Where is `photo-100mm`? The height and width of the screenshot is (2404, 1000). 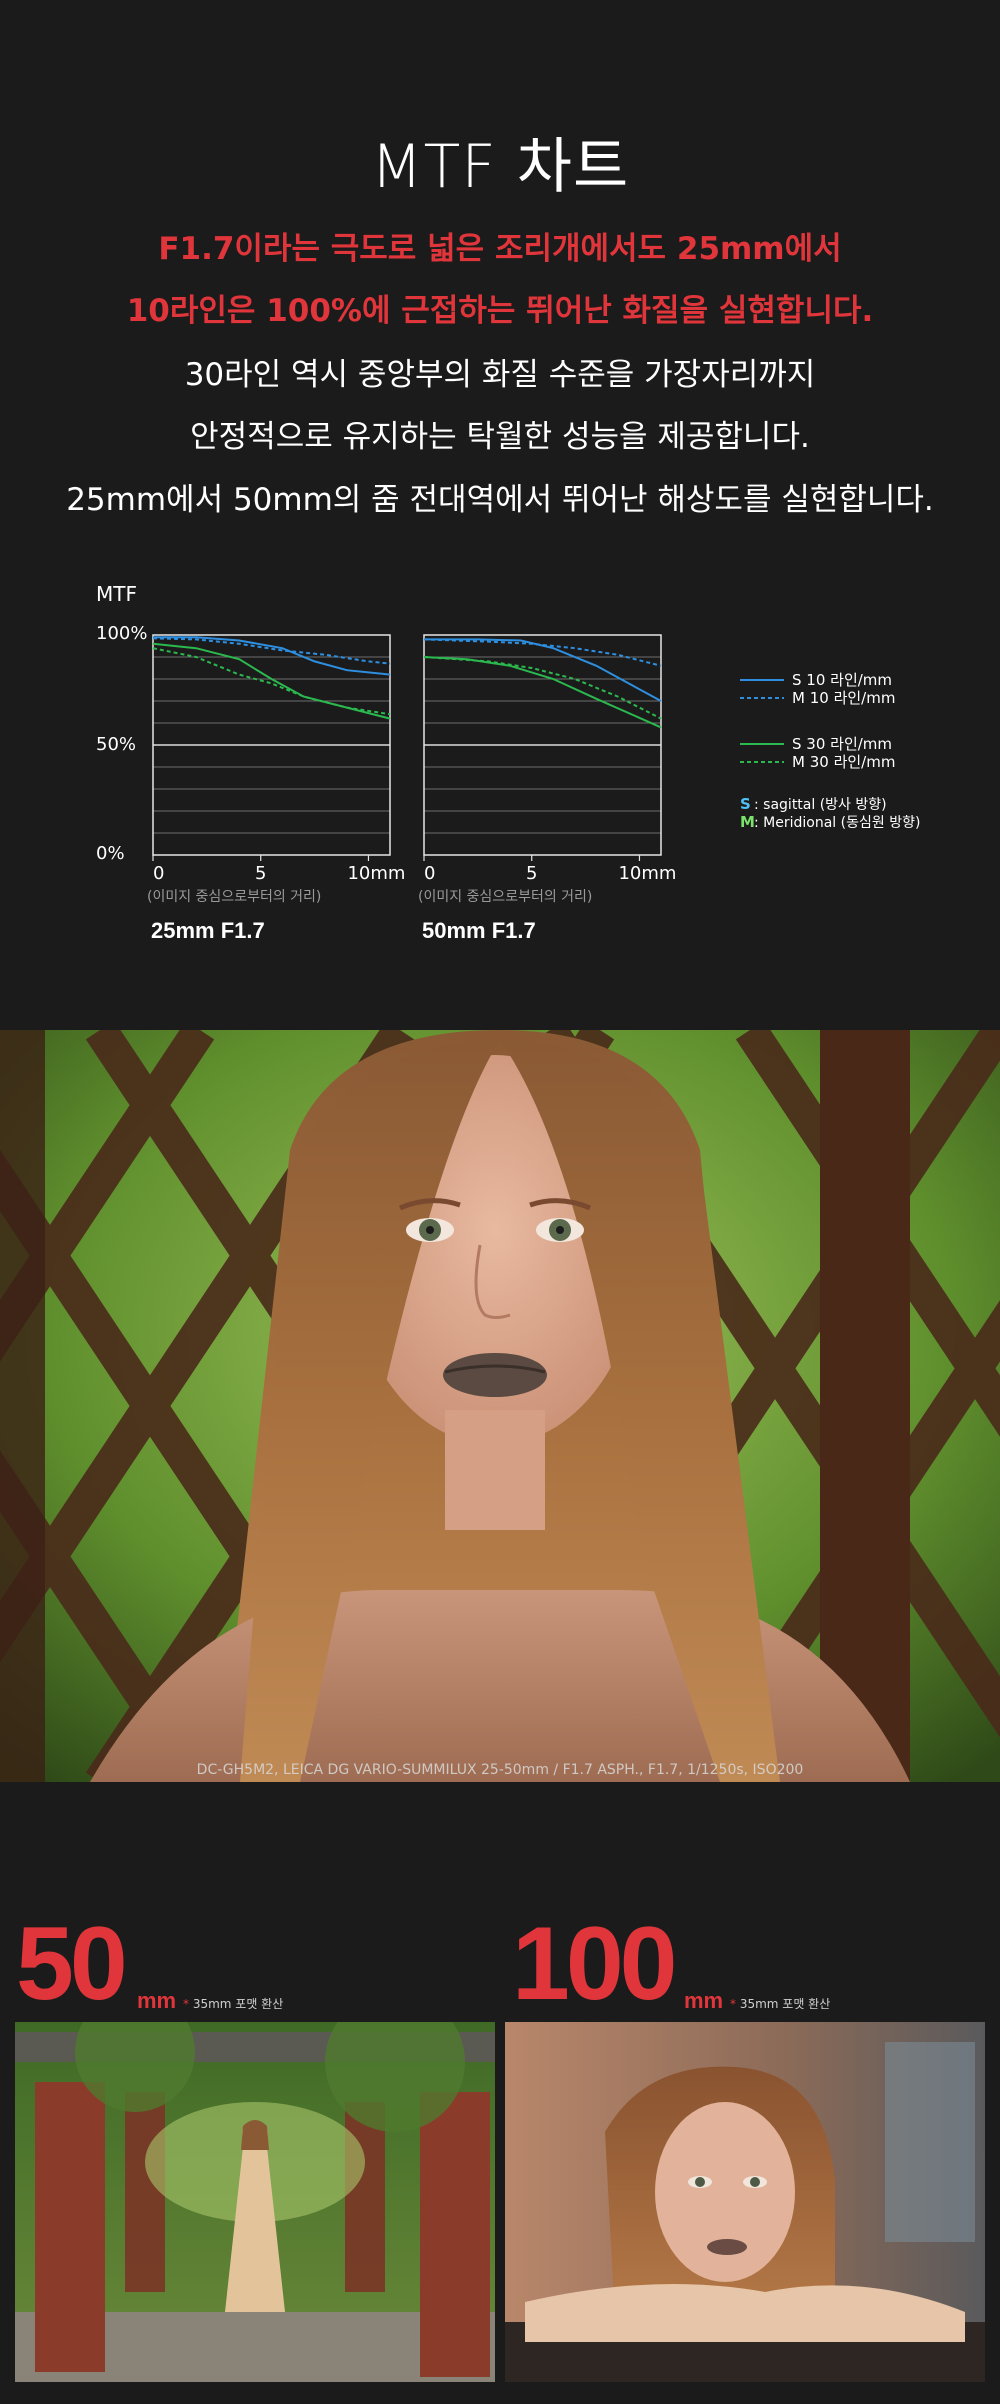
photo-100mm is located at coordinates (745, 2202).